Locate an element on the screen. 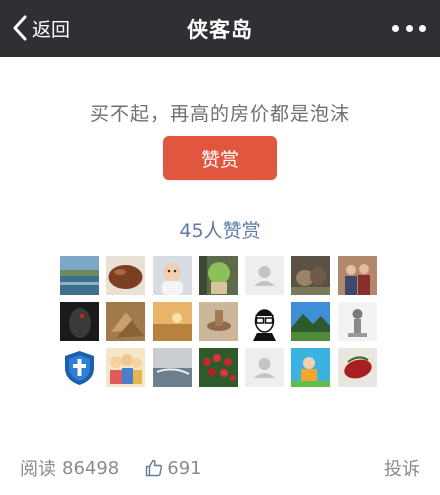 The image size is (440, 495). avatar-dry-leaves is located at coordinates (126, 321).